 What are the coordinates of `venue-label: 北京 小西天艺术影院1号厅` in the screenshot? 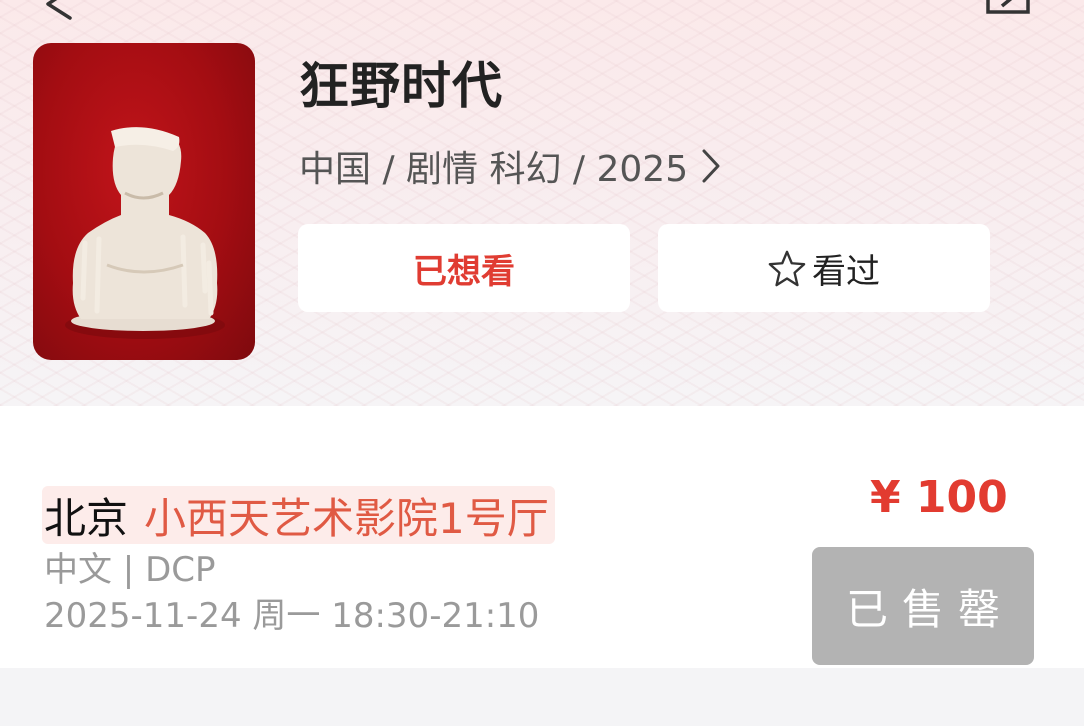 It's located at (298, 515).